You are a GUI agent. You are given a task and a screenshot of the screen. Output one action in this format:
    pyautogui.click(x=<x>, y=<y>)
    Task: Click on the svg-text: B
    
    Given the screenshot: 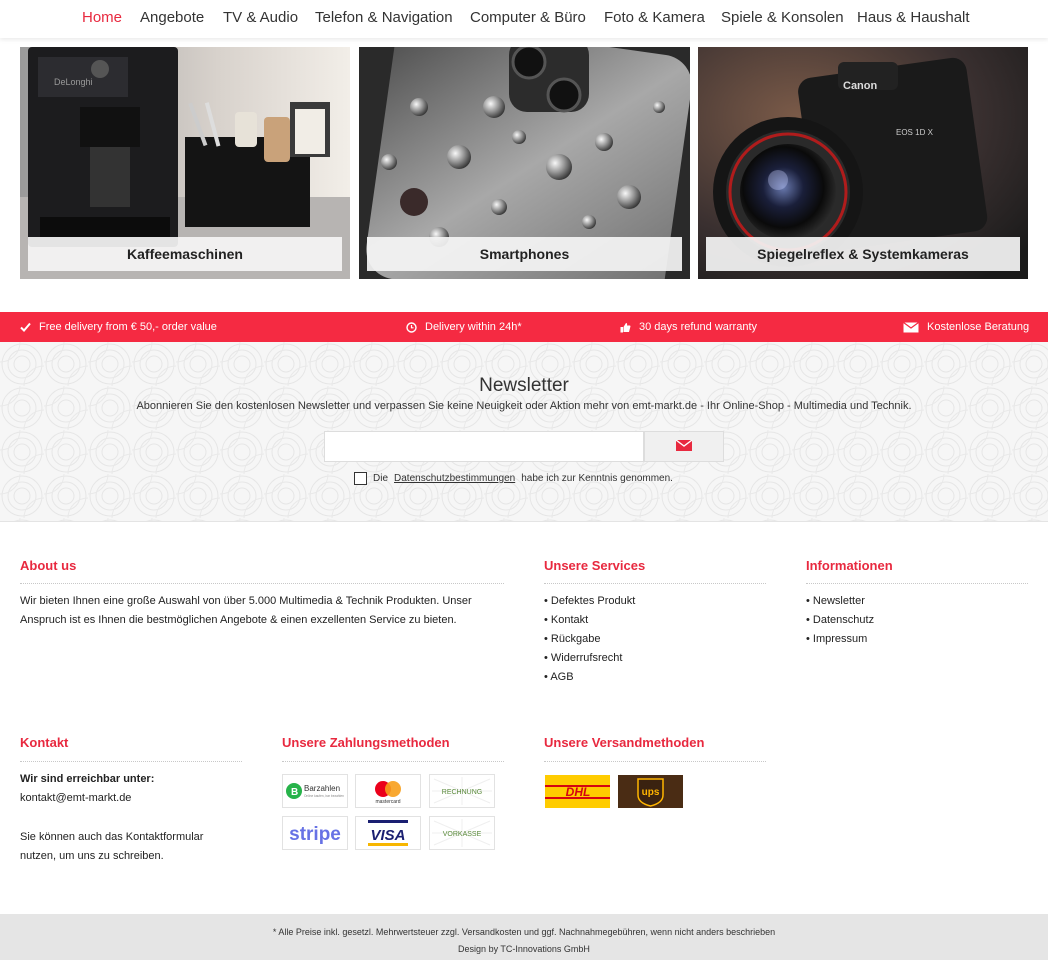 What is the action you would take?
    pyautogui.click(x=294, y=792)
    